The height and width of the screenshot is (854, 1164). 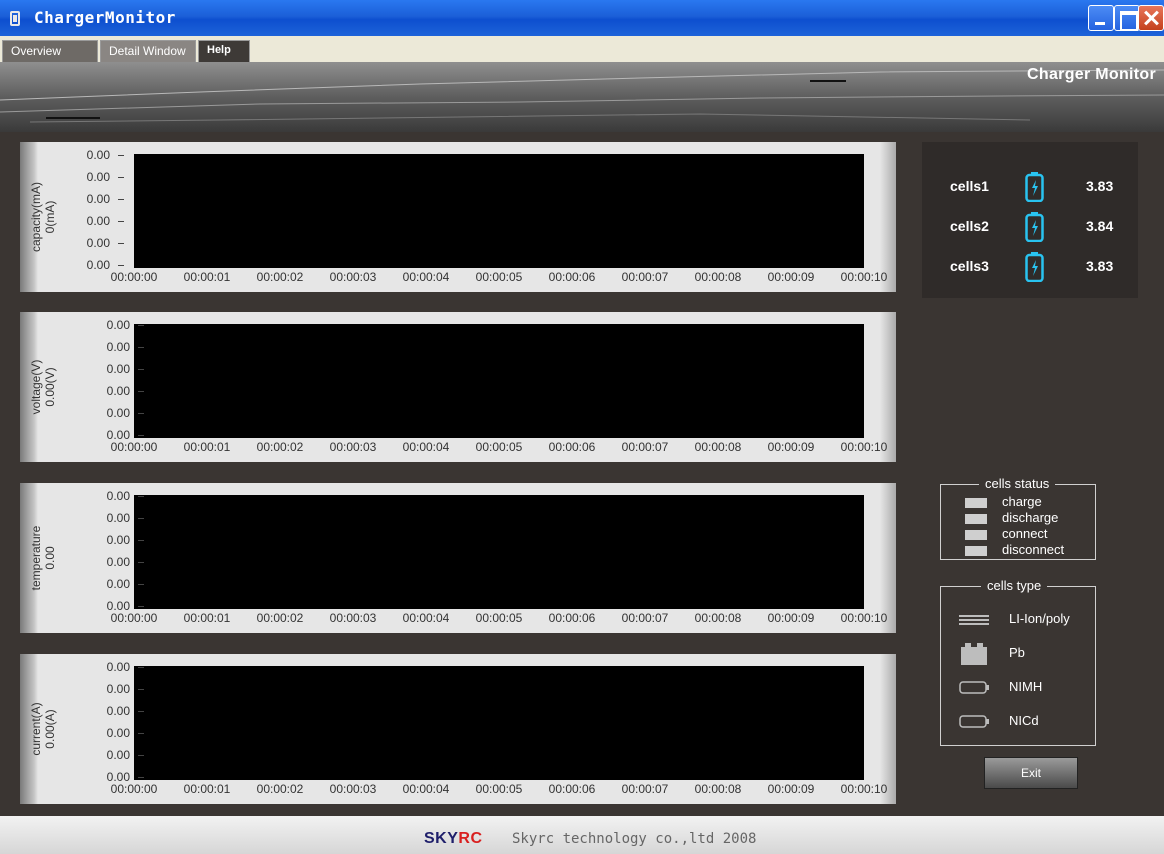 What do you see at coordinates (50, 51) in the screenshot?
I see `tab-overview: Overview` at bounding box center [50, 51].